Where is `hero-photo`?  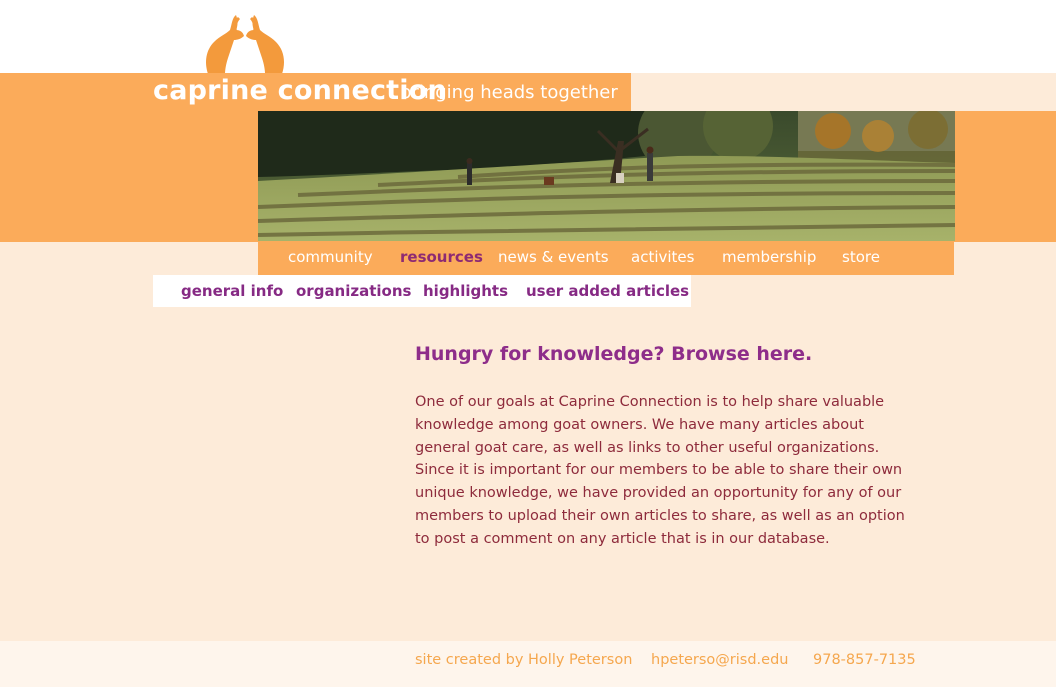 hero-photo is located at coordinates (606, 176).